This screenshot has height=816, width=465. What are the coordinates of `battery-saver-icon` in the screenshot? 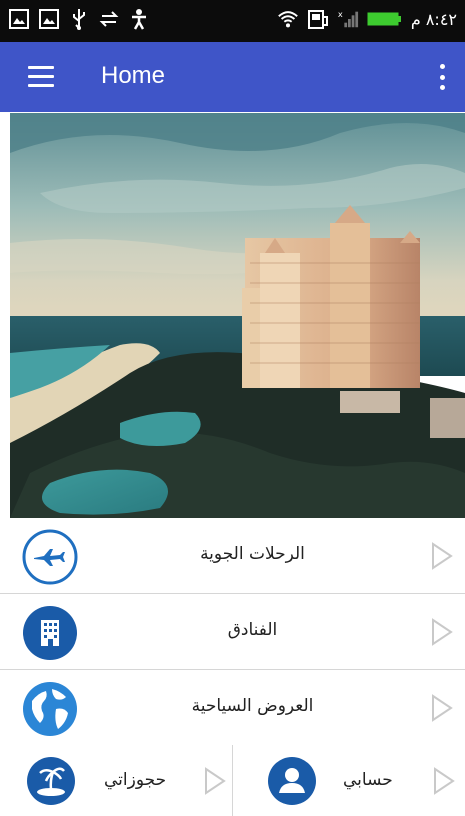 It's located at (318, 19).